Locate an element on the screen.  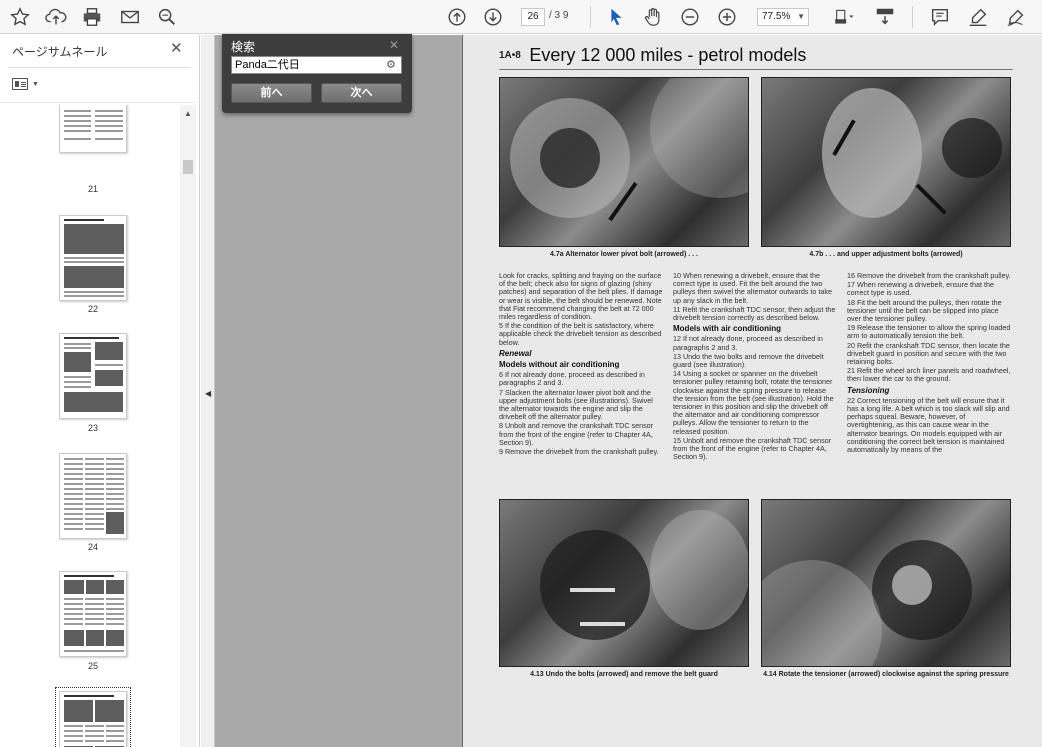
upload-icon is located at coordinates (56, 17).